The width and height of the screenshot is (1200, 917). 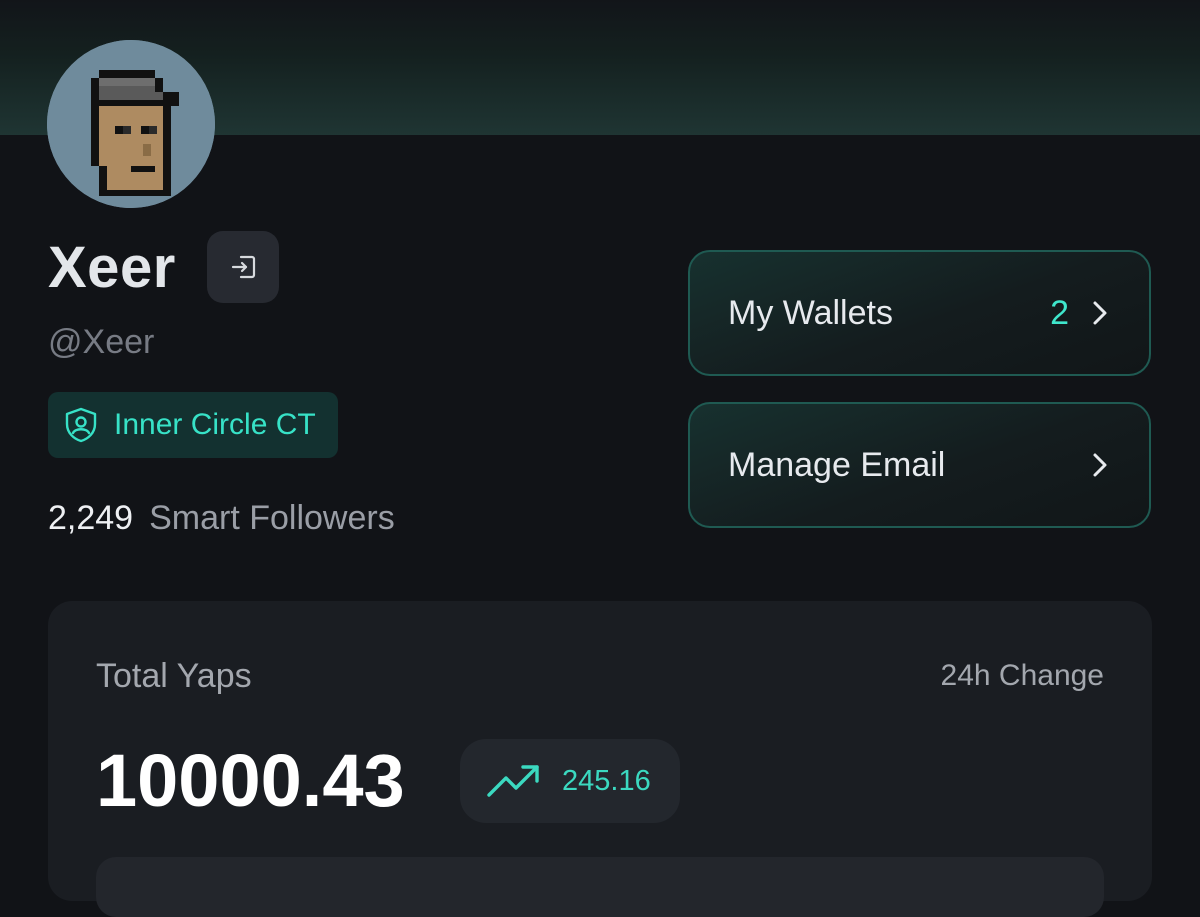 What do you see at coordinates (91, 518) in the screenshot?
I see `smart-followers-count: 2,249` at bounding box center [91, 518].